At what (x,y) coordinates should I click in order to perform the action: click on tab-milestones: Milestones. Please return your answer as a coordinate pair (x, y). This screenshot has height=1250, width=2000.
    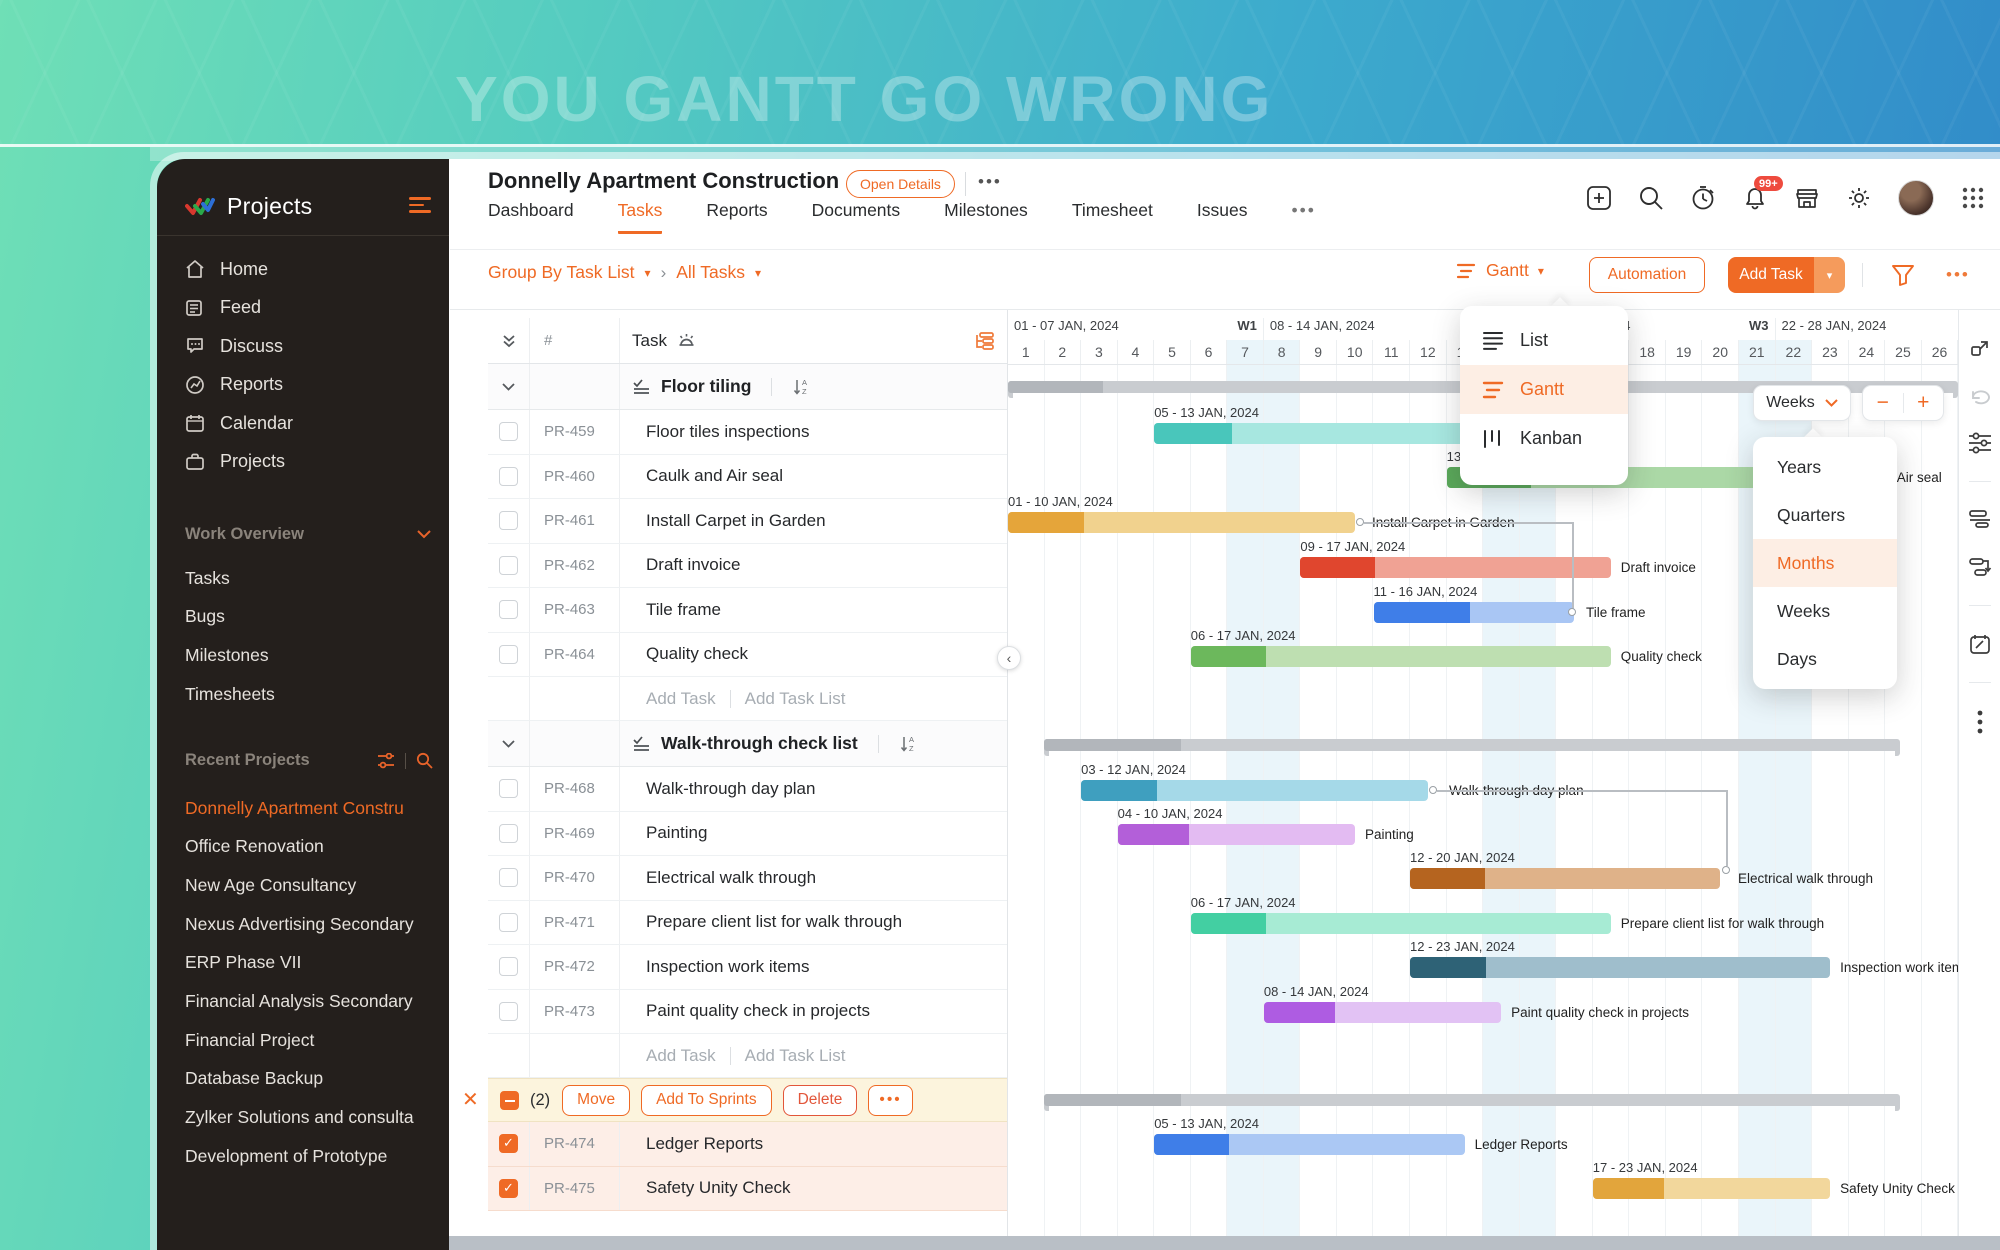
    Looking at the image, I should click on (986, 215).